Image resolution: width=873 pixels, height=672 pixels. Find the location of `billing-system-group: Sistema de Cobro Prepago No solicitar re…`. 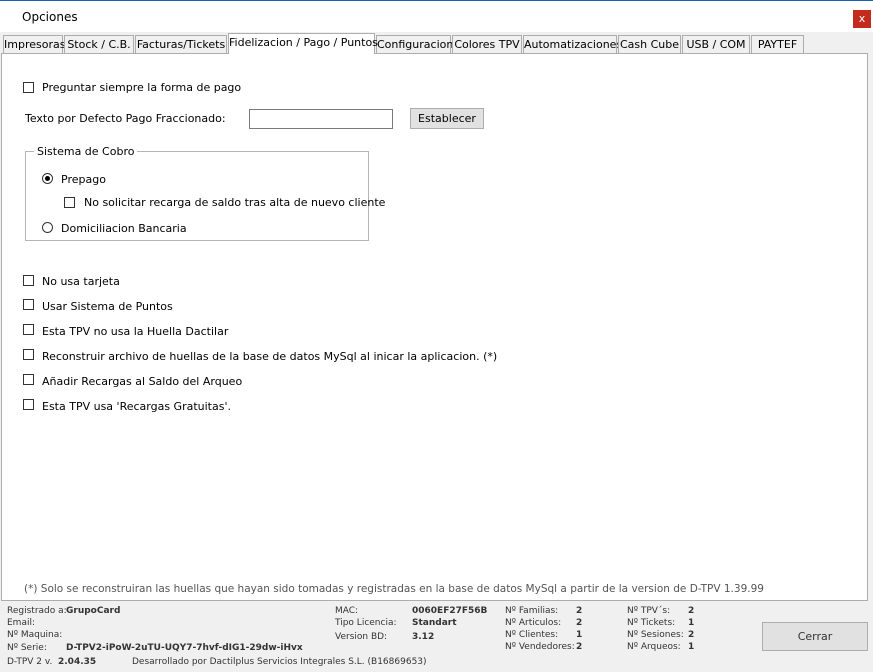

billing-system-group: Sistema de Cobro Prepago No solicitar re… is located at coordinates (205, 193).